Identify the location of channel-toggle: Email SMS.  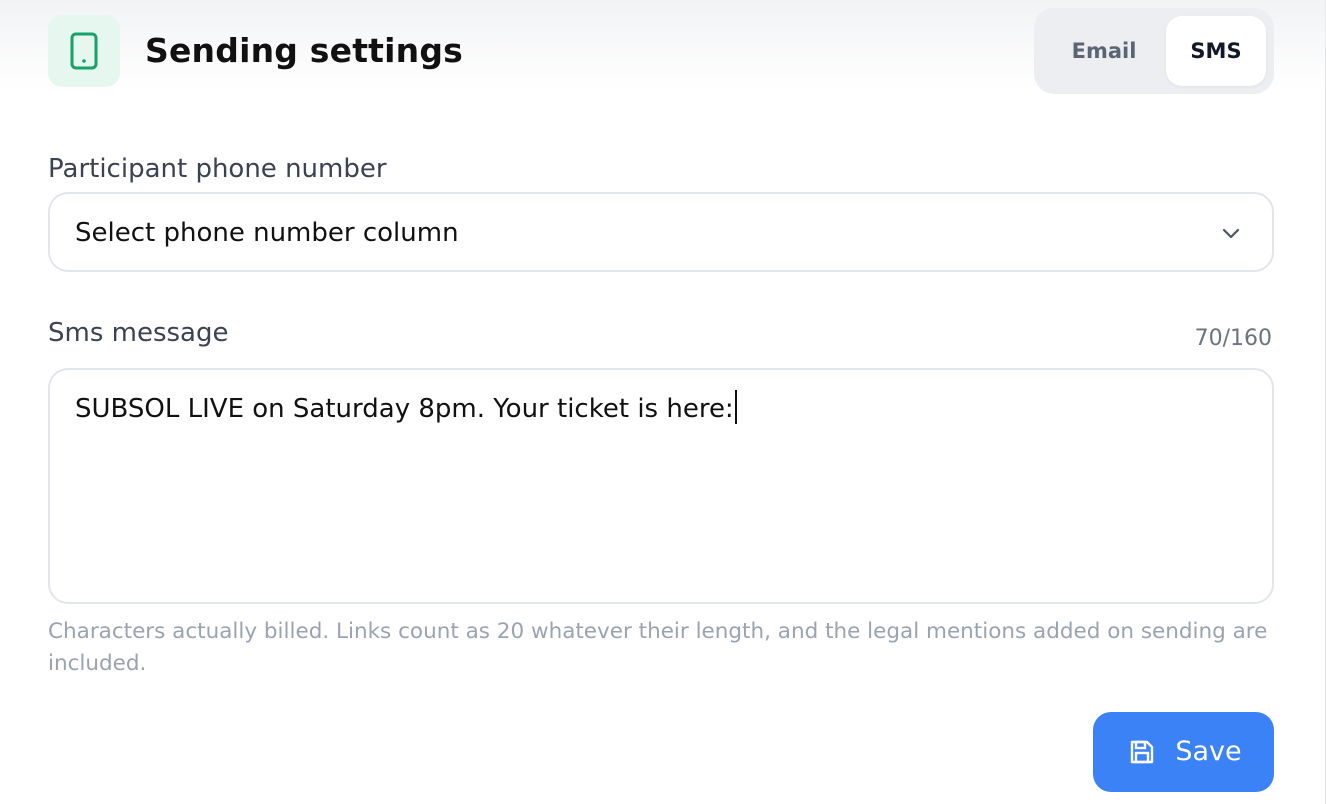
(1154, 51).